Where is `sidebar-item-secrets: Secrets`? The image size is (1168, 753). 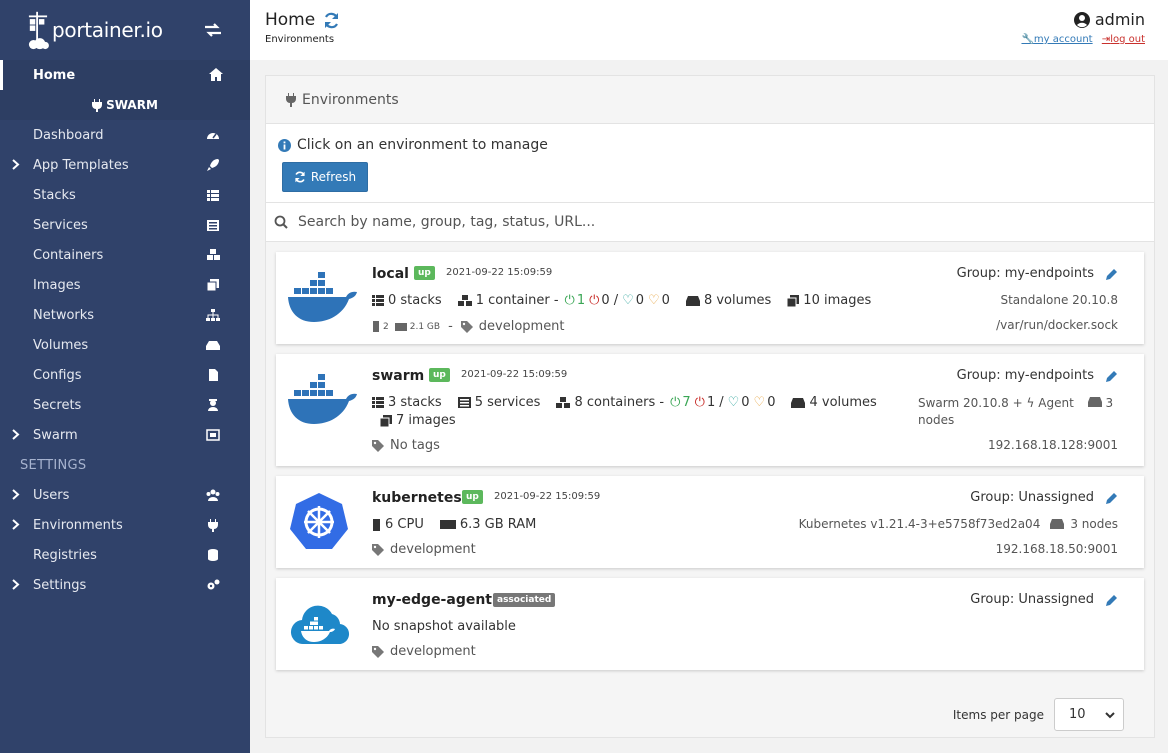 sidebar-item-secrets: Secrets is located at coordinates (125, 405).